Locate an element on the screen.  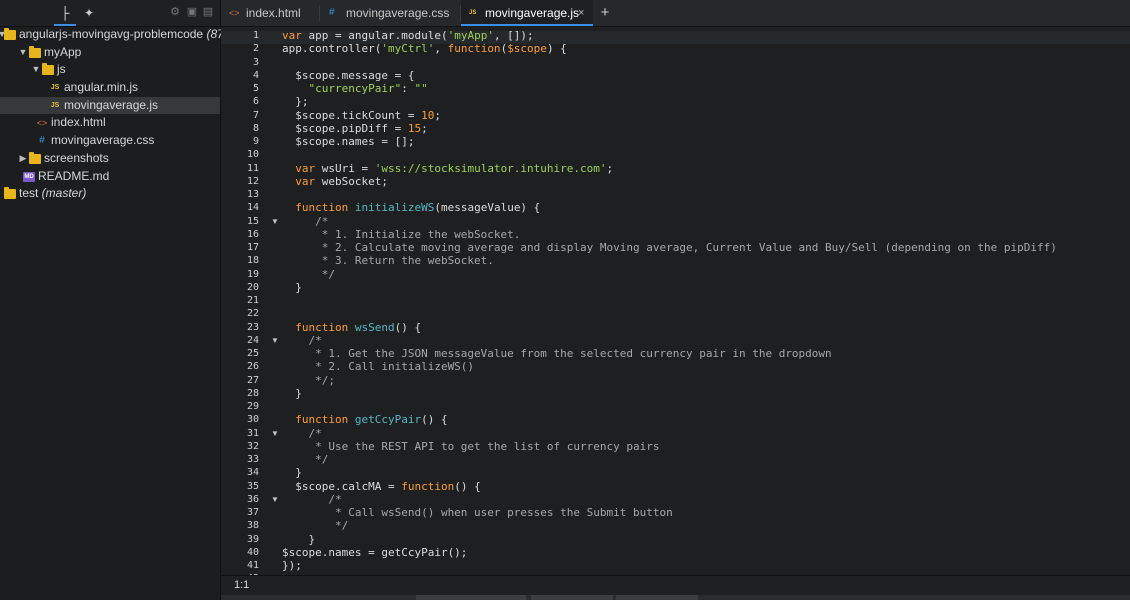
tree-item: MD README.md is located at coordinates (110, 177).